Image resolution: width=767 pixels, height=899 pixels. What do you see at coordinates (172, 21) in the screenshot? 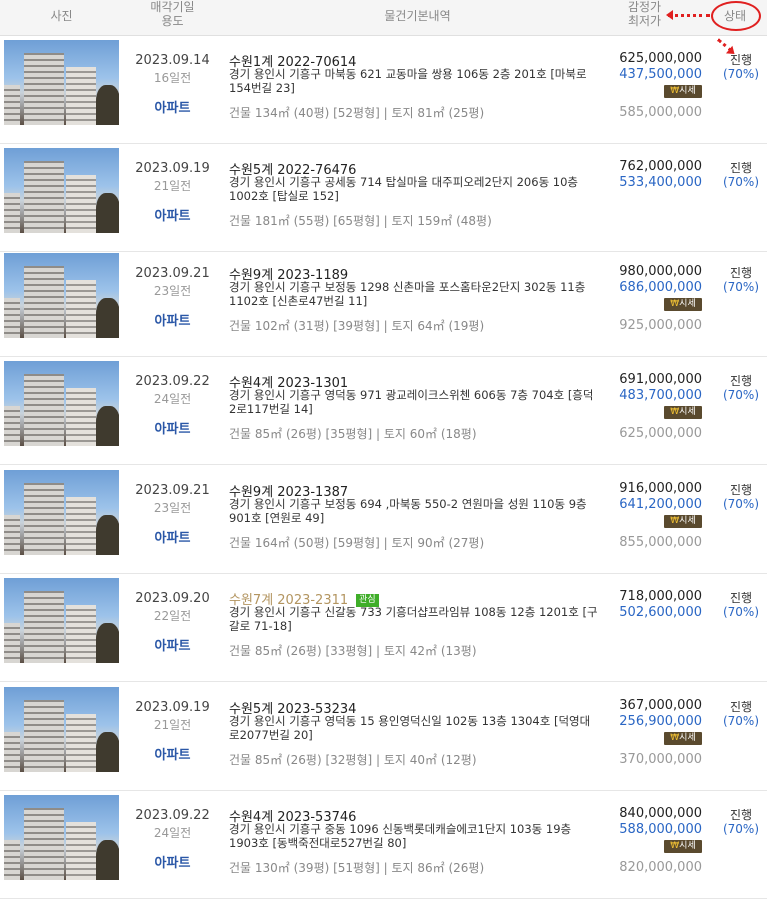
I see `header-date-line2: 용도` at bounding box center [172, 21].